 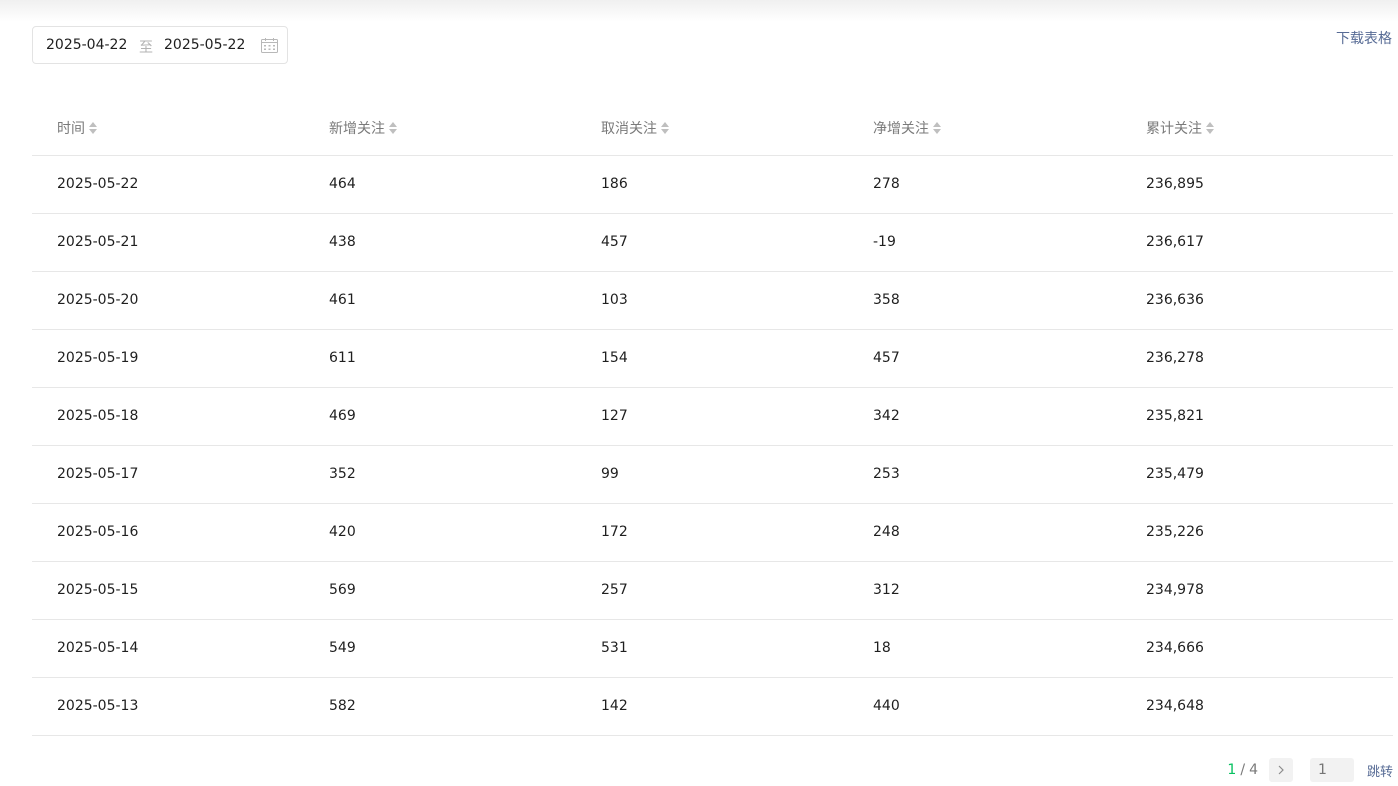 I want to click on cell-net-follows: 248, so click(x=886, y=532).